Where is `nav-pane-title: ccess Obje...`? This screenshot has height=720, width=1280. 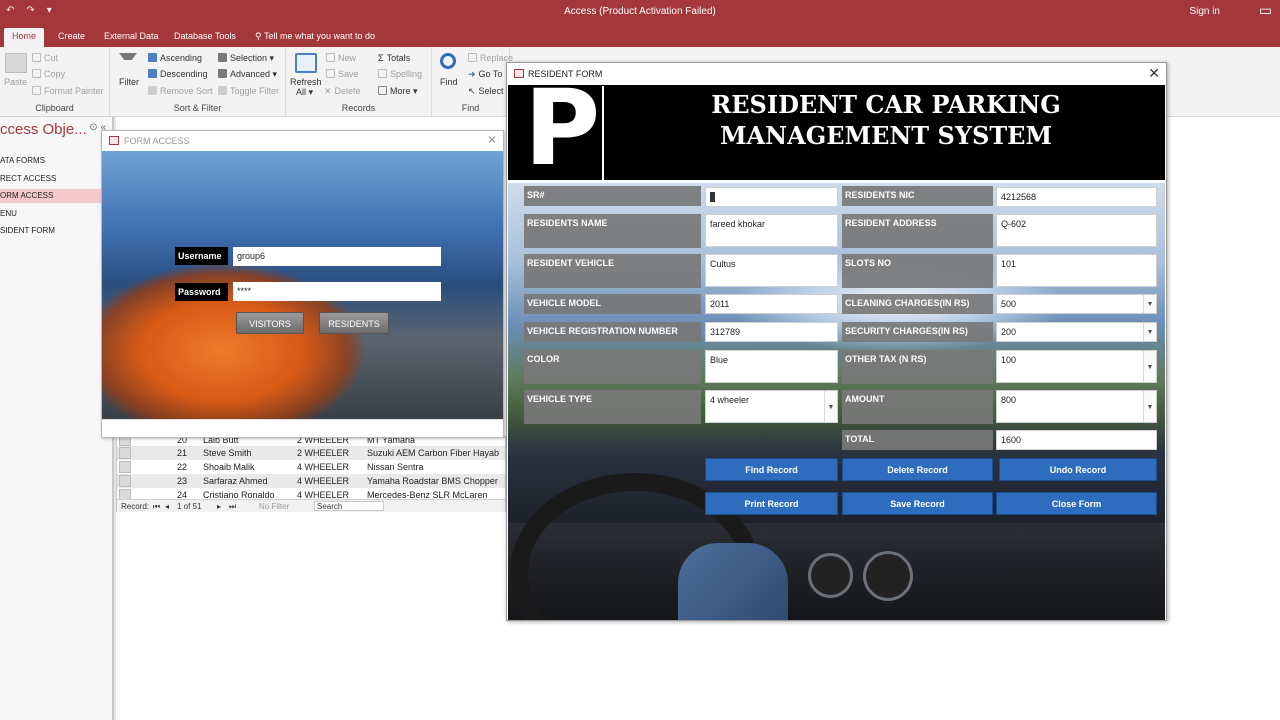
nav-pane-title: ccess Obje... is located at coordinates (43, 129).